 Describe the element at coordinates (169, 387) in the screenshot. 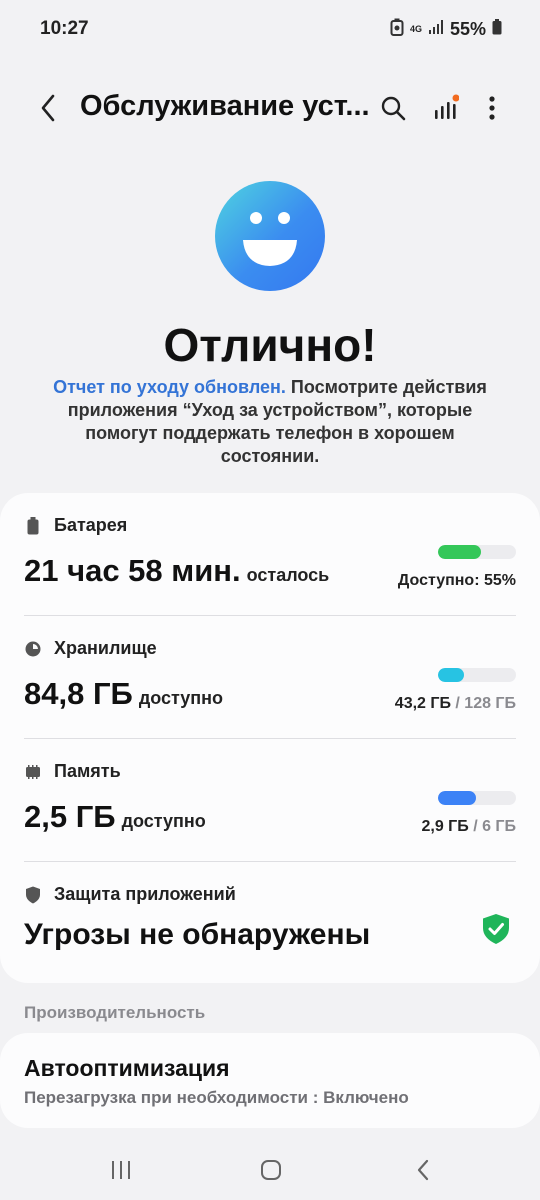

I see `report-updated-link: Отчет по уходу обновлен.` at that location.